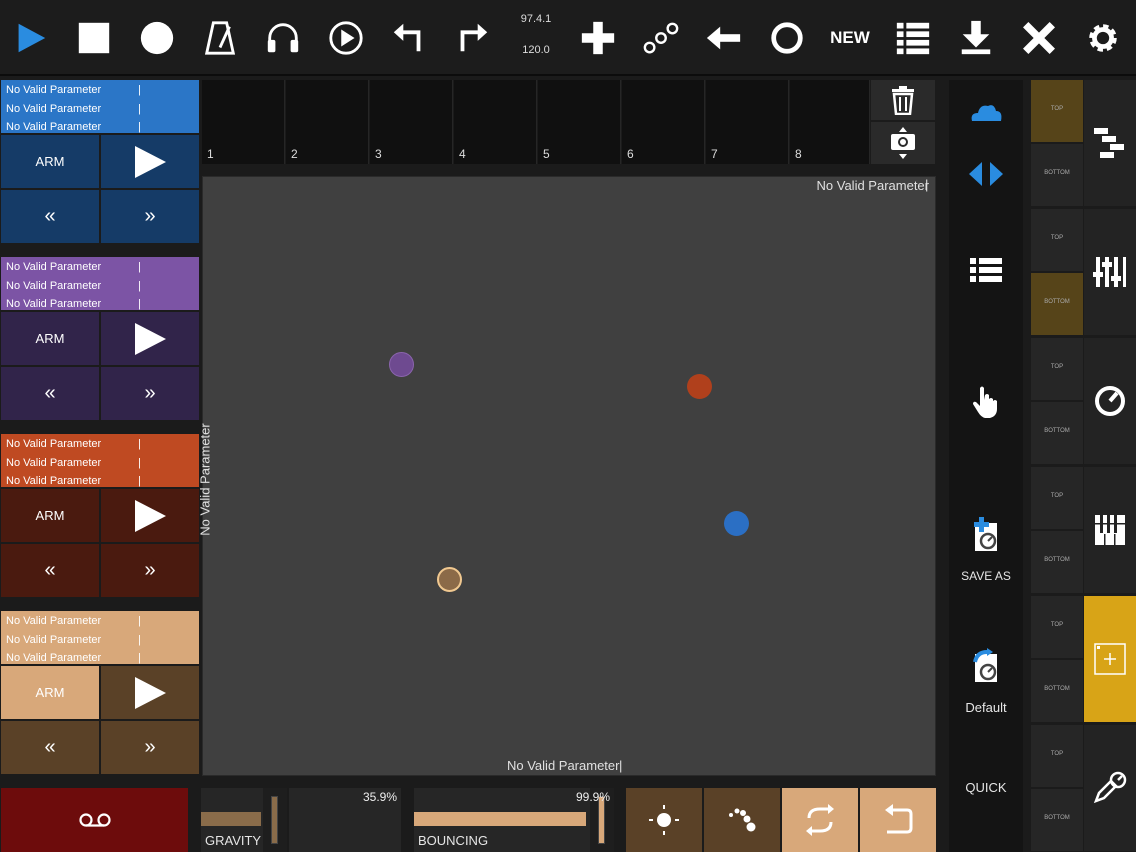 Image resolution: width=1136 pixels, height=852 pixels. I want to click on touch-mode-button, so click(986, 402).